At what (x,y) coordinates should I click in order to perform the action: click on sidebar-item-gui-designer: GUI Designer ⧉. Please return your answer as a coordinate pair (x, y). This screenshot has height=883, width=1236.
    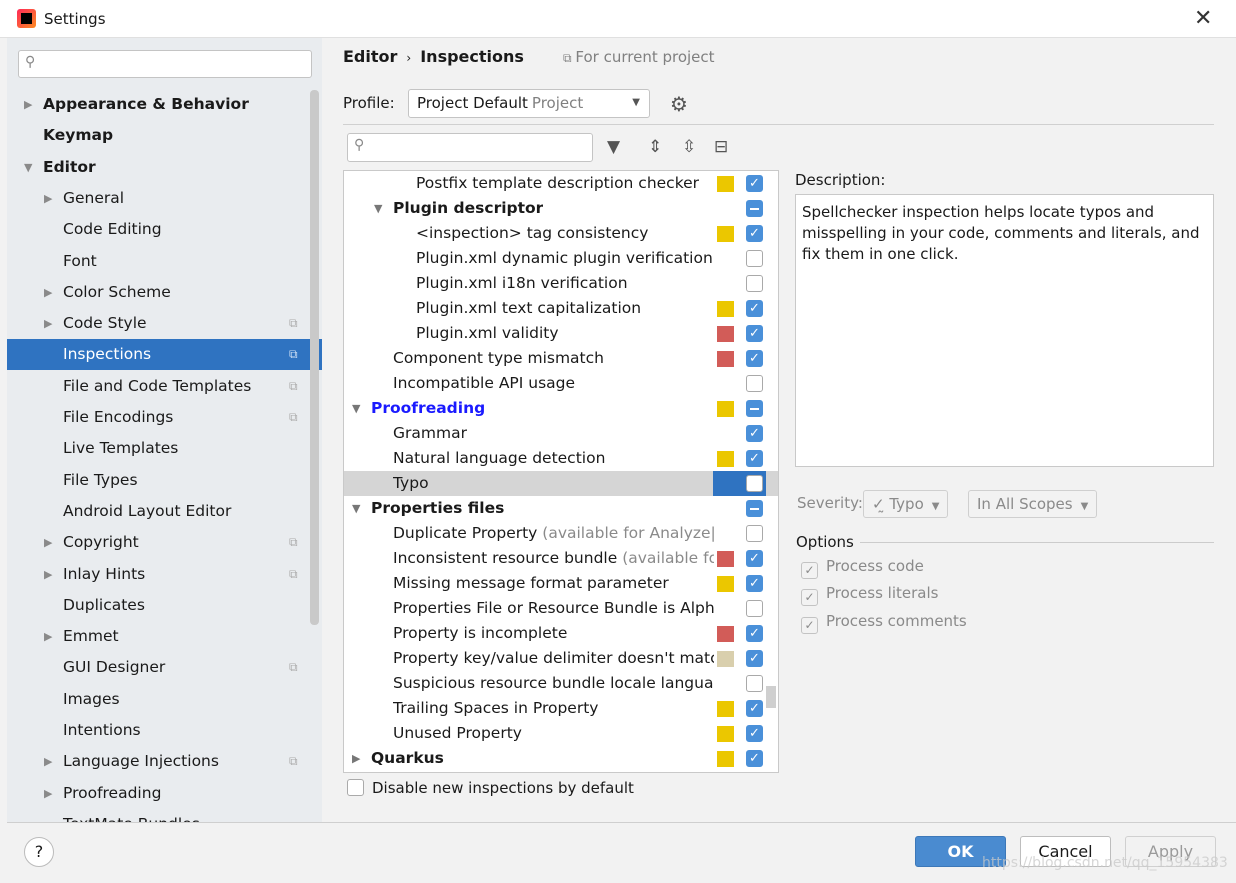
    Looking at the image, I should click on (164, 667).